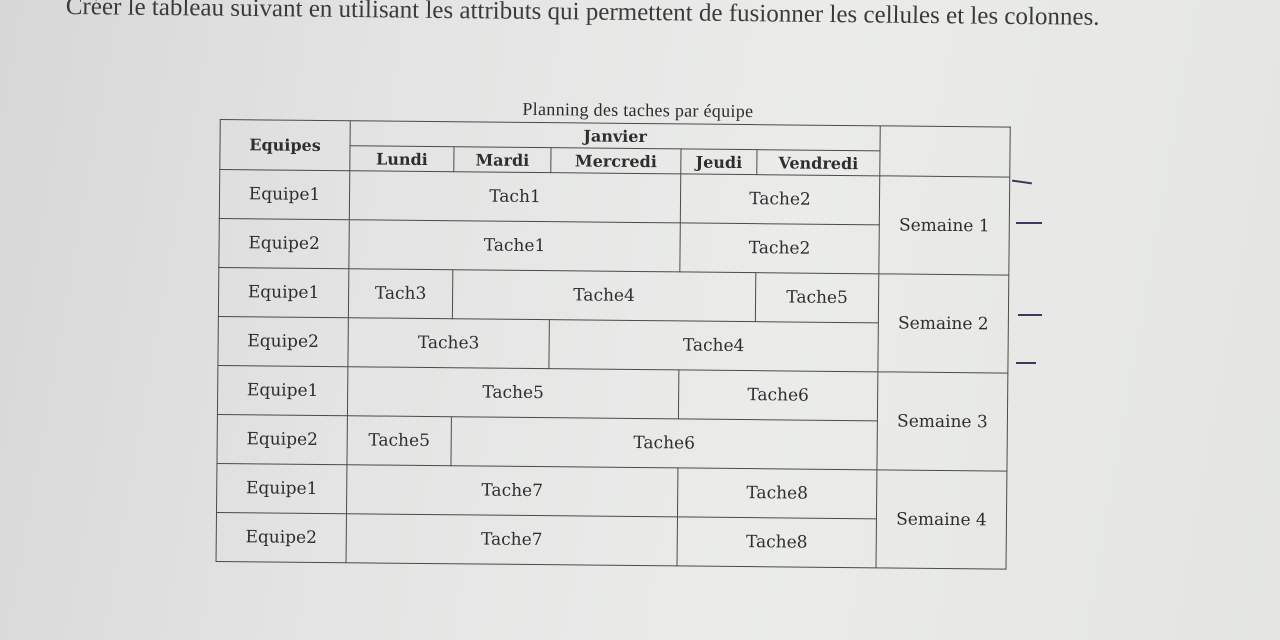 The image size is (1280, 640). What do you see at coordinates (515, 196) in the screenshot?
I see `task-cell: Tach1` at bounding box center [515, 196].